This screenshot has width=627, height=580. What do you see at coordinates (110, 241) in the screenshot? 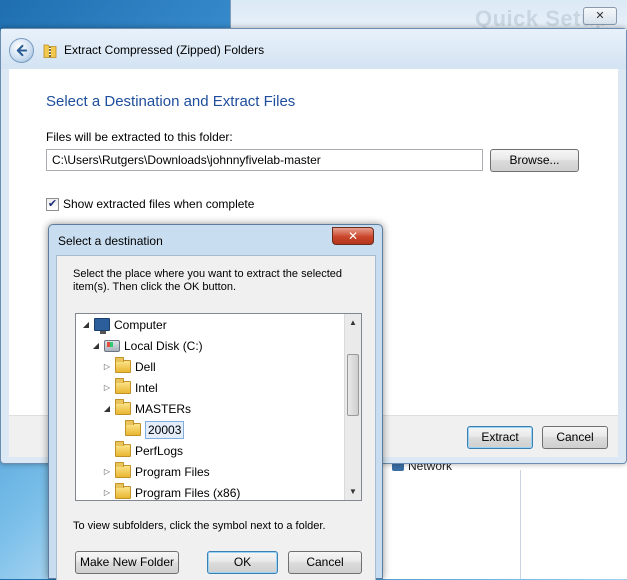
I see `dialog-title: Select a destination` at bounding box center [110, 241].